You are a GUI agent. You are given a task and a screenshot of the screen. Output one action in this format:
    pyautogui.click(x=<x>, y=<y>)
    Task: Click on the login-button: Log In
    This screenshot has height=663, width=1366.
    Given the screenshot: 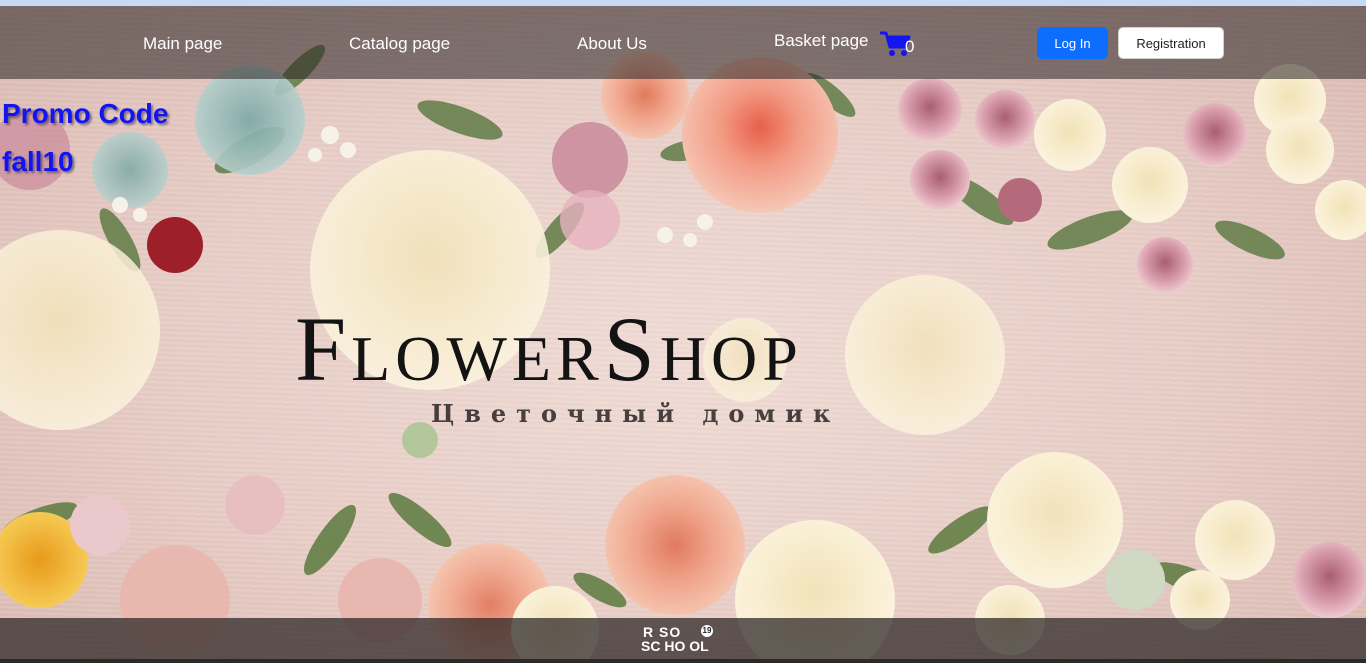 What is the action you would take?
    pyautogui.click(x=1072, y=43)
    